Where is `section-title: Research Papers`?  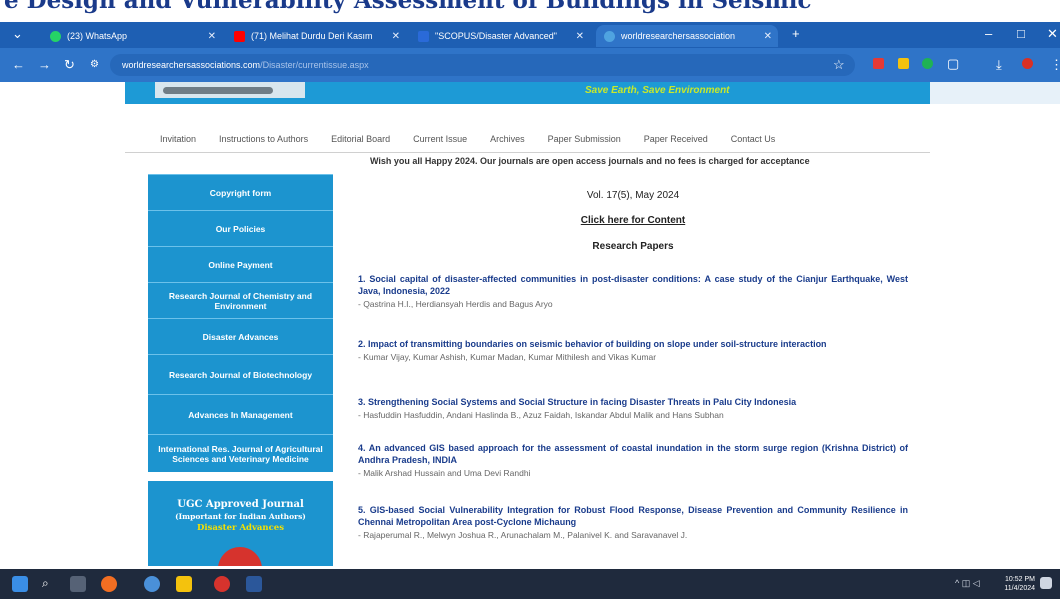
section-title: Research Papers is located at coordinates (633, 246).